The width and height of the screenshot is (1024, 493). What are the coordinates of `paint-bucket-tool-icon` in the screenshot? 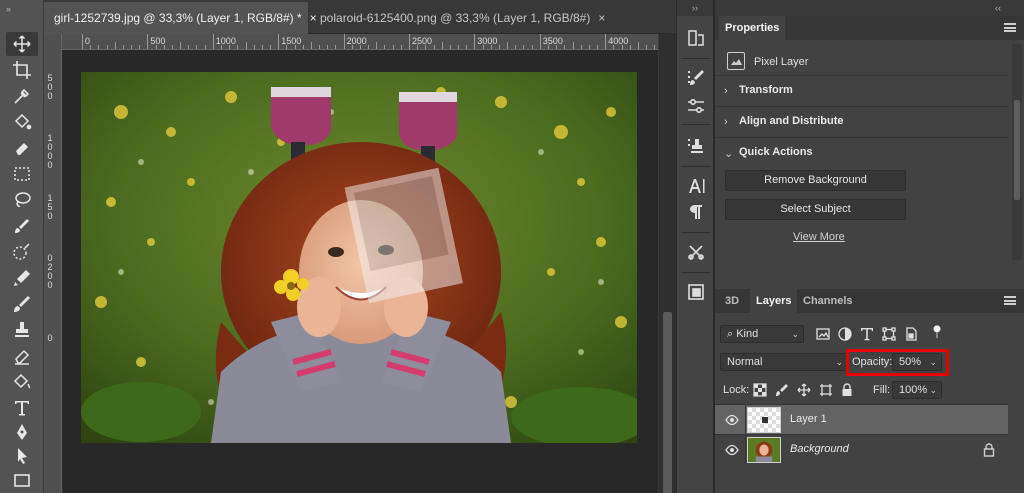 It's located at (22, 122).